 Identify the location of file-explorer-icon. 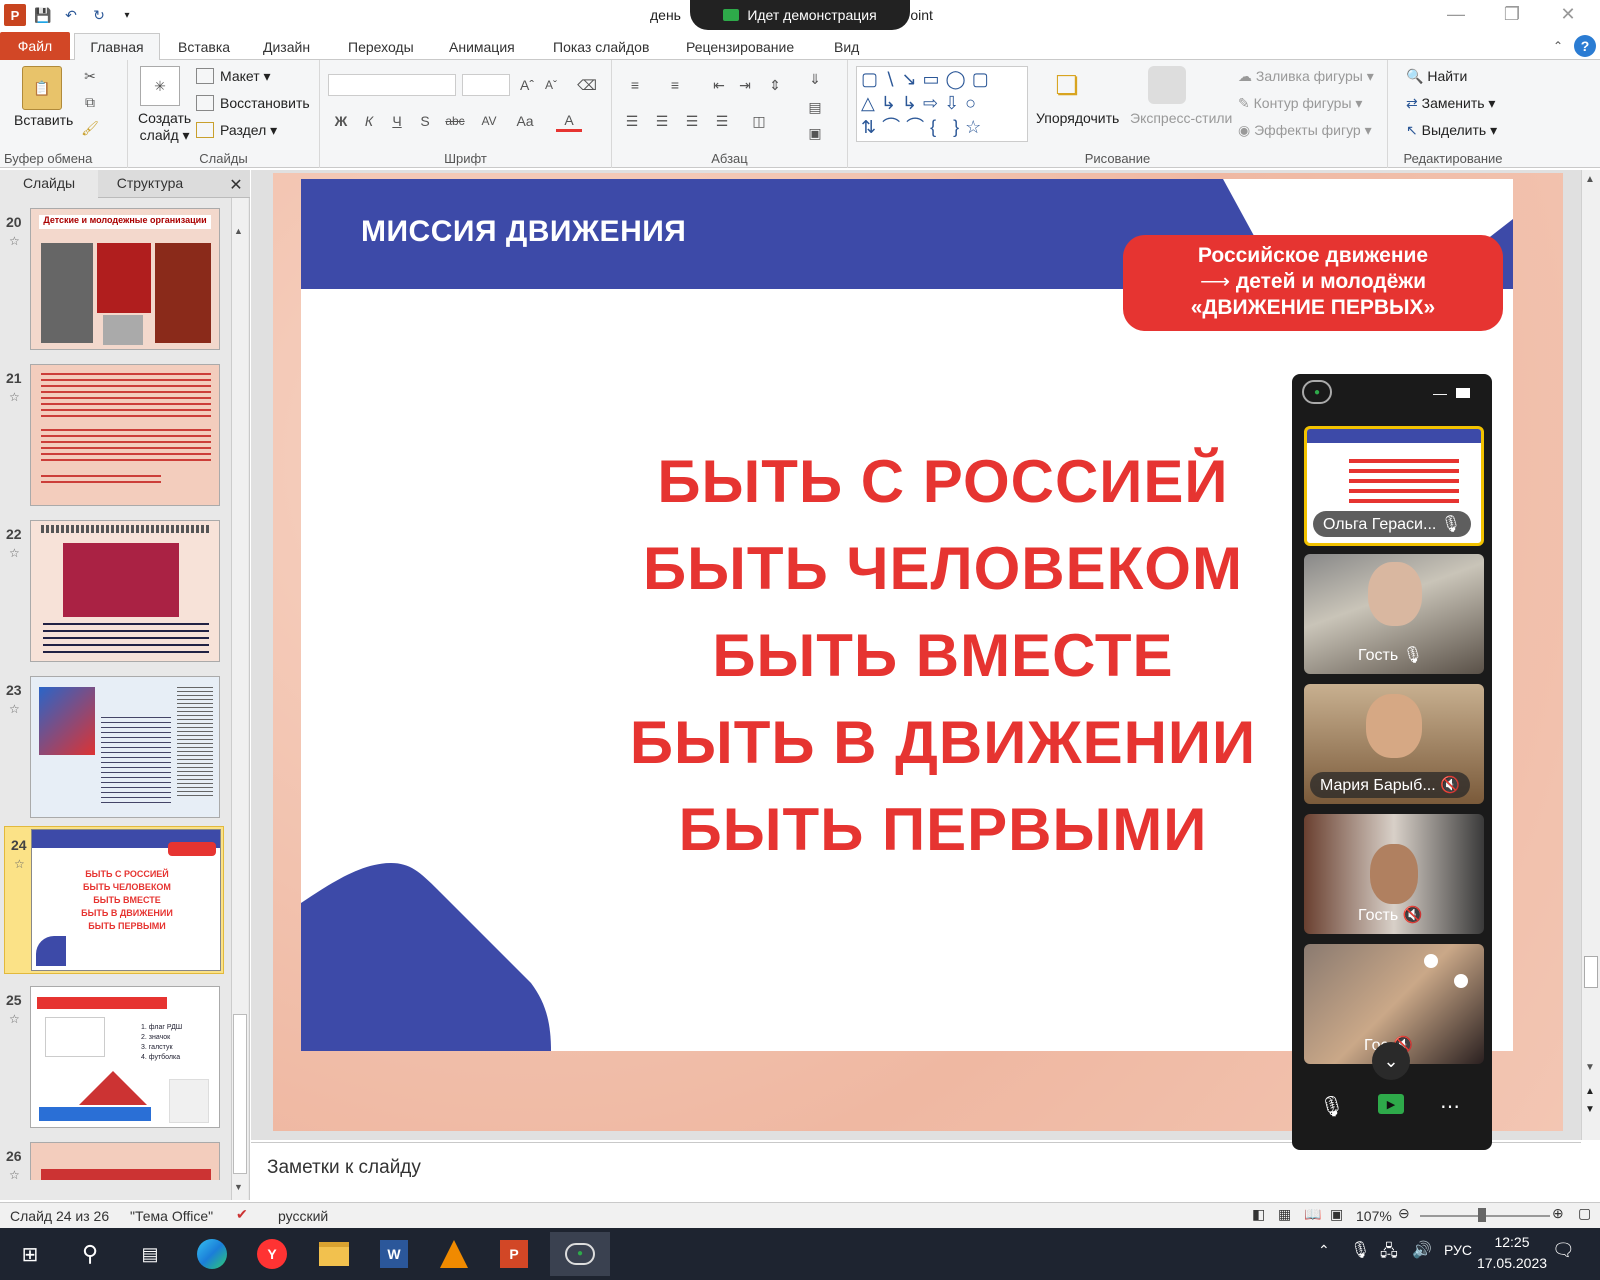
(334, 1254).